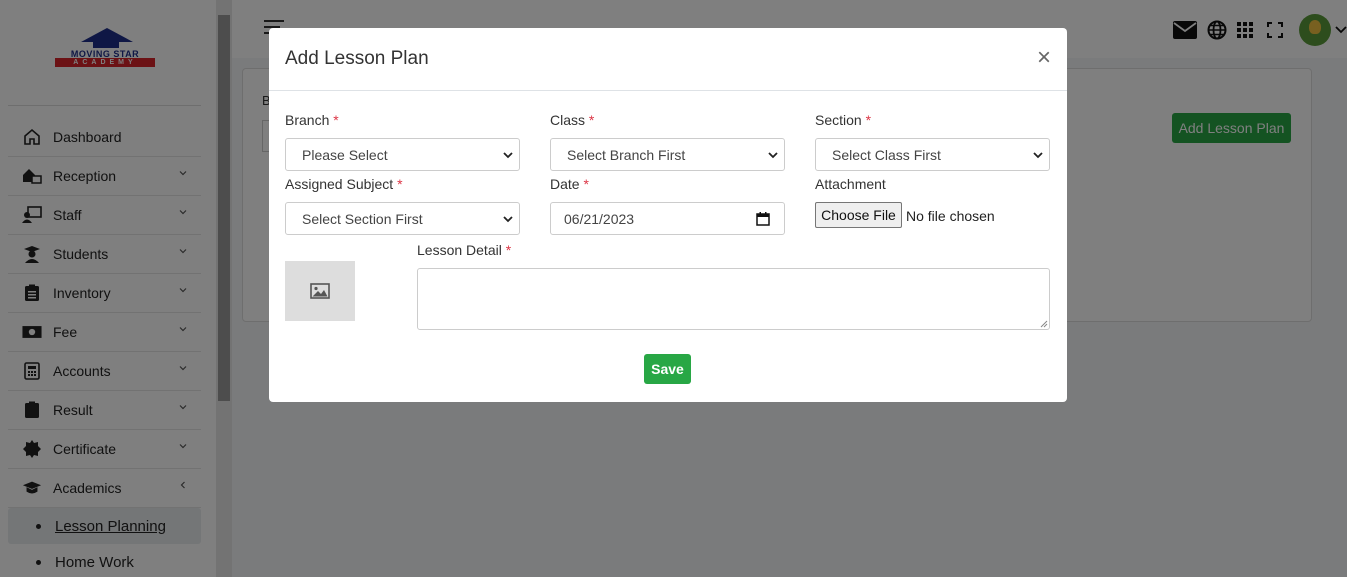  Describe the element at coordinates (763, 219) in the screenshot. I see `calendar-icon` at that location.